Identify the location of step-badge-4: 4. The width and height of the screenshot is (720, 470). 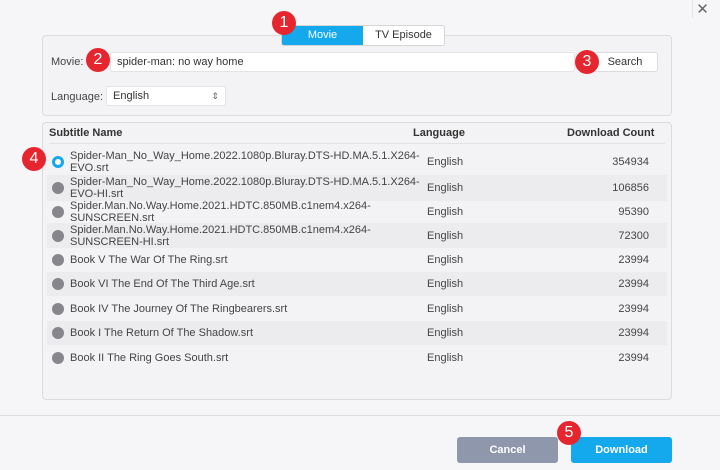
(34, 159).